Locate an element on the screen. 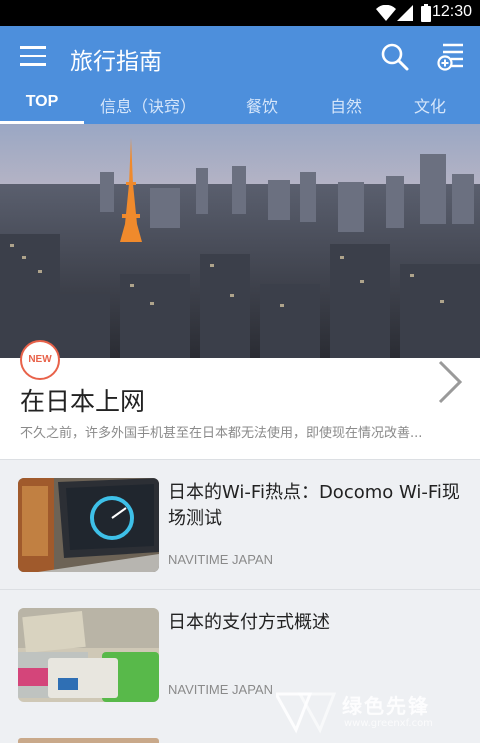 The image size is (480, 743). category-tabs: TOP 信息（诀窍） 餐饮 自然 文化 is located at coordinates (240, 107).